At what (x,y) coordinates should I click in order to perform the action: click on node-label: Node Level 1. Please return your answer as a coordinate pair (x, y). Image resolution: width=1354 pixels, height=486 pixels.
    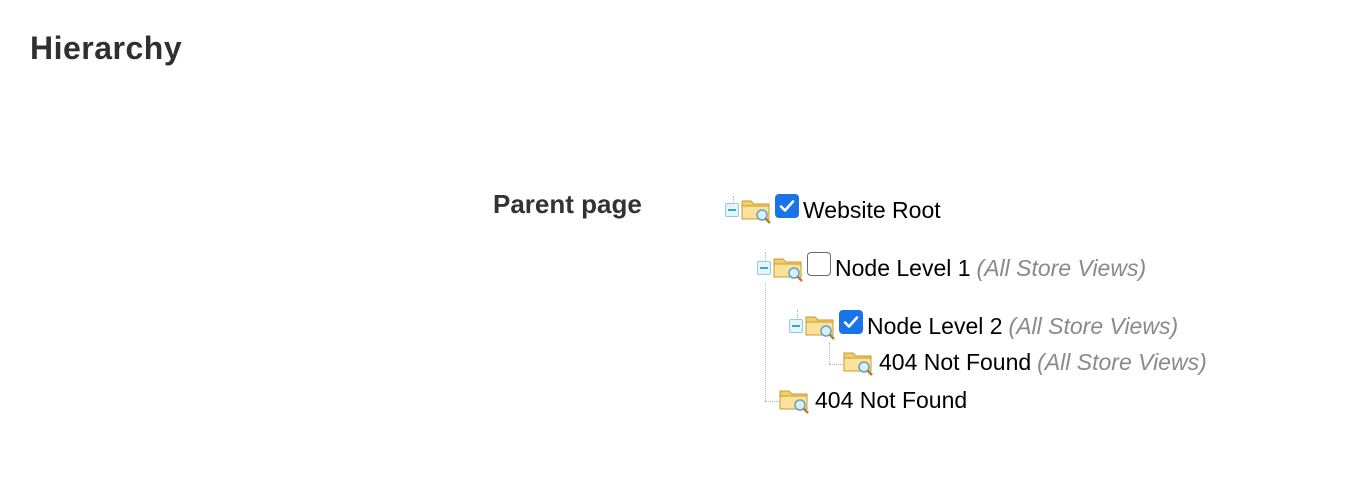
    Looking at the image, I should click on (903, 268).